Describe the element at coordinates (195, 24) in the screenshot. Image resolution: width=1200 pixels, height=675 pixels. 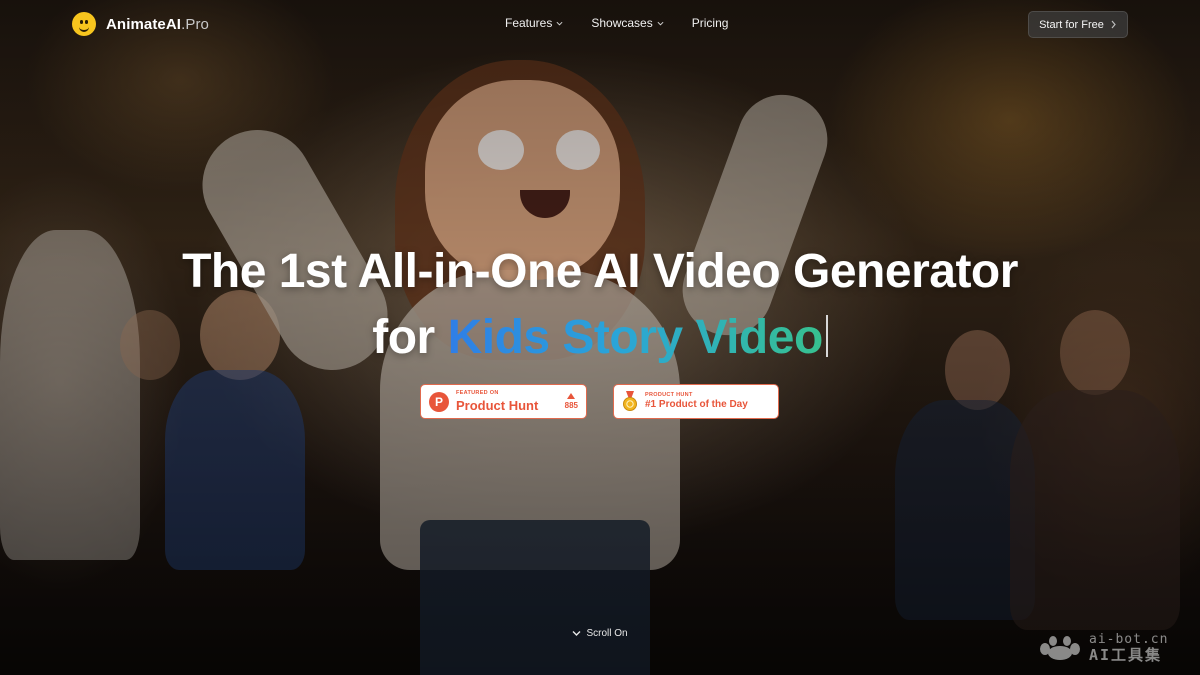
I see `logo-suffix: .Pro` at that location.